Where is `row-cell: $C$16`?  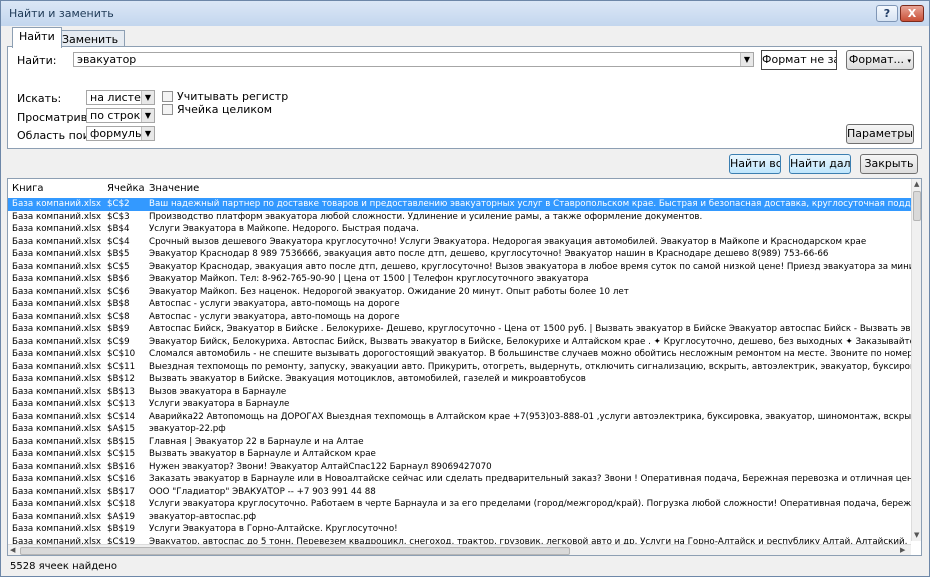 row-cell: $C$16 is located at coordinates (121, 479).